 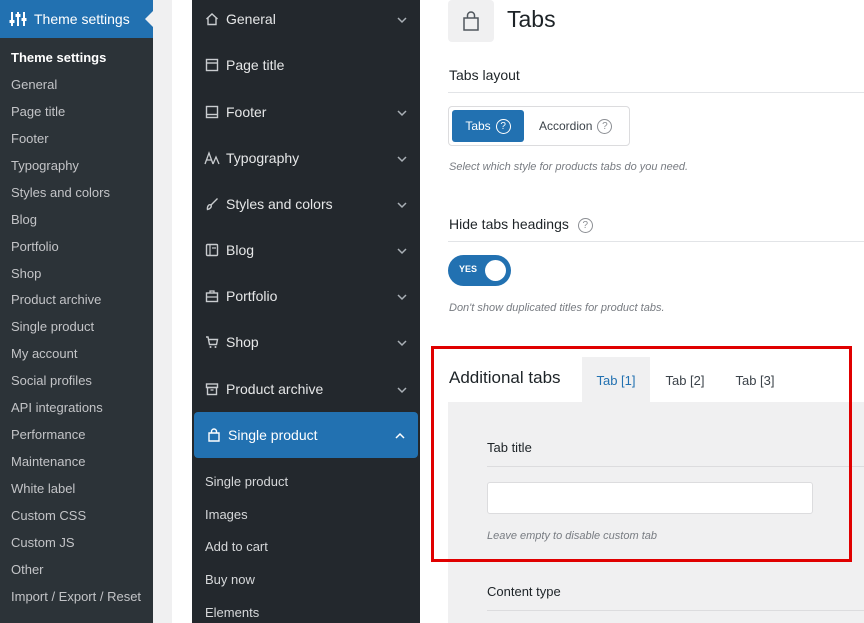 What do you see at coordinates (246, 481) in the screenshot?
I see `theme-nav-subitem: Single product` at bounding box center [246, 481].